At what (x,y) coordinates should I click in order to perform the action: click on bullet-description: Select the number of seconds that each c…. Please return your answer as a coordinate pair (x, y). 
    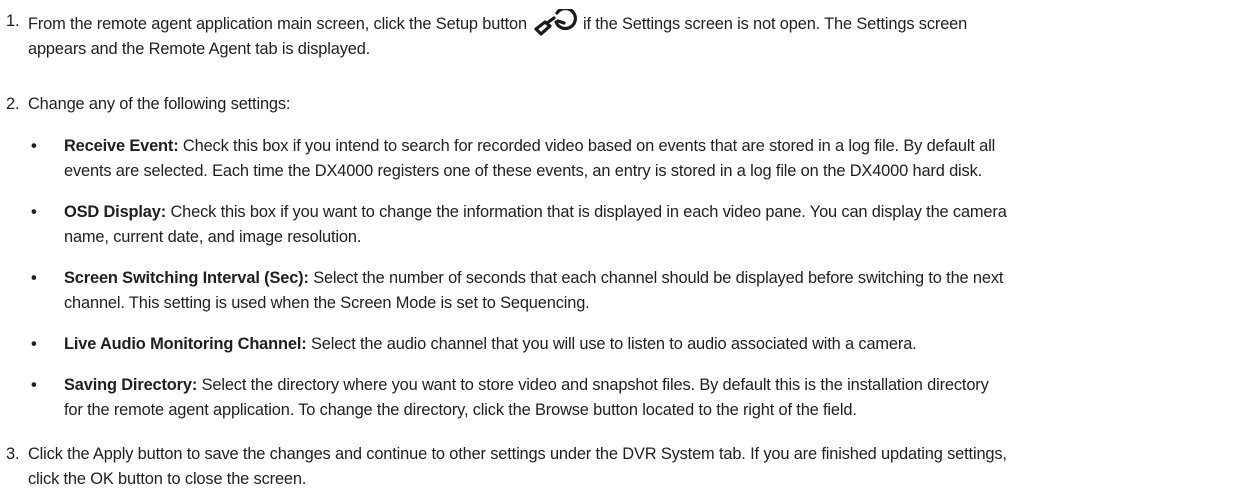
    Looking at the image, I should click on (658, 278).